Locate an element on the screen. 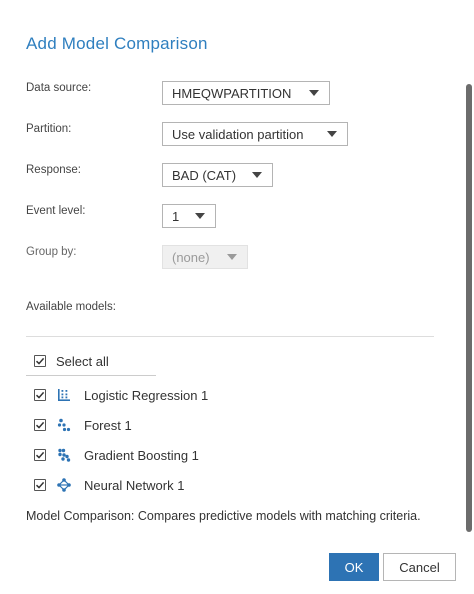 Image resolution: width=474 pixels, height=594 pixels. group-by-label: Group by: is located at coordinates (51, 252).